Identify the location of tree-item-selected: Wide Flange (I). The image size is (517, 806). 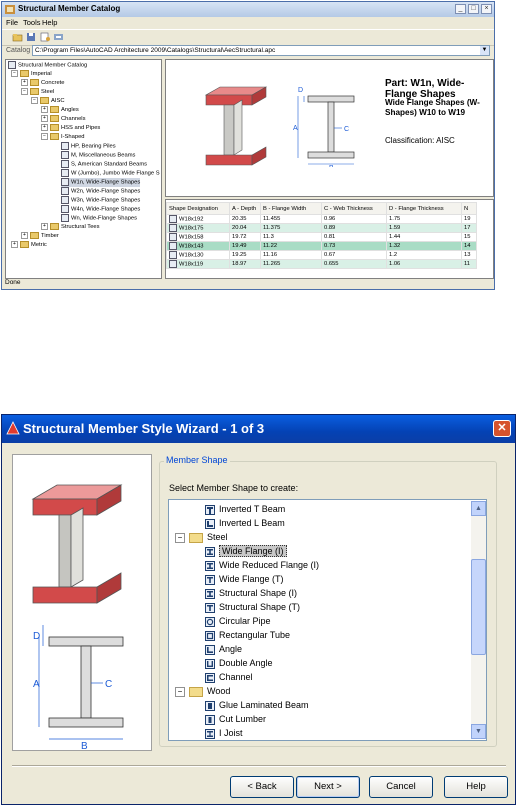
(246, 551).